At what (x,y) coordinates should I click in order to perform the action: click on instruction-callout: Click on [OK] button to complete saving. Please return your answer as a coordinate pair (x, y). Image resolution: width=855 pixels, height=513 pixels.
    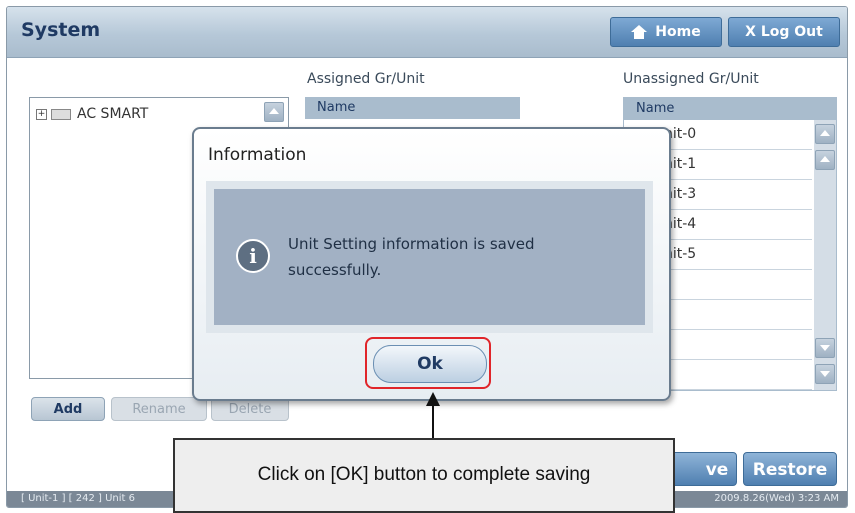
    Looking at the image, I should click on (424, 475).